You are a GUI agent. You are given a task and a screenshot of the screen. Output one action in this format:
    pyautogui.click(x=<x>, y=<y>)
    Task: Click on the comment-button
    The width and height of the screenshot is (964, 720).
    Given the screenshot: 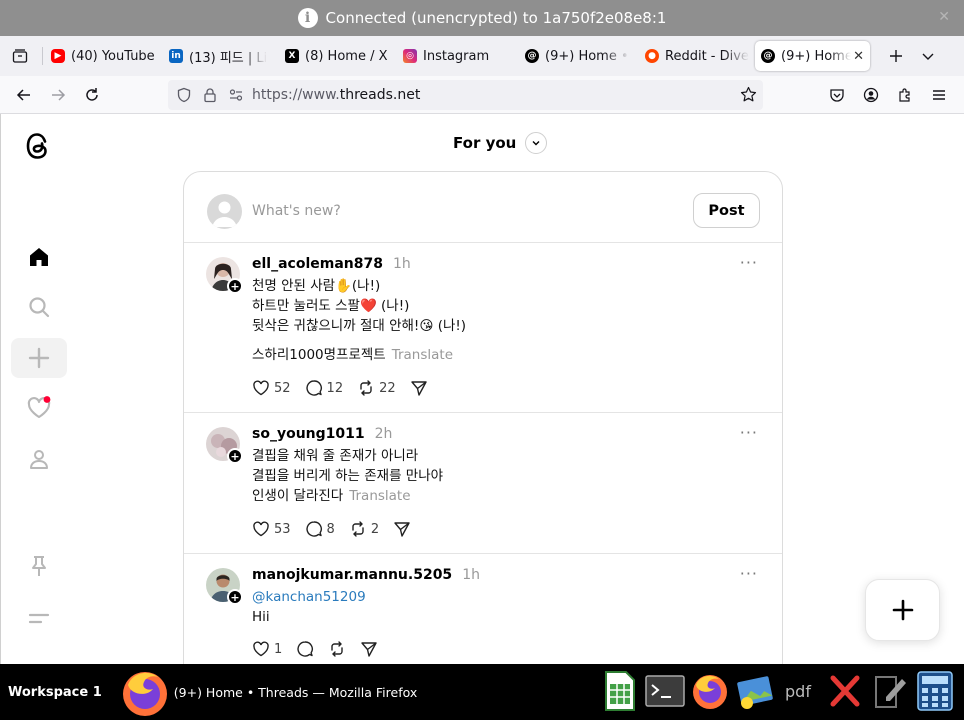 What is the action you would take?
    pyautogui.click(x=305, y=649)
    